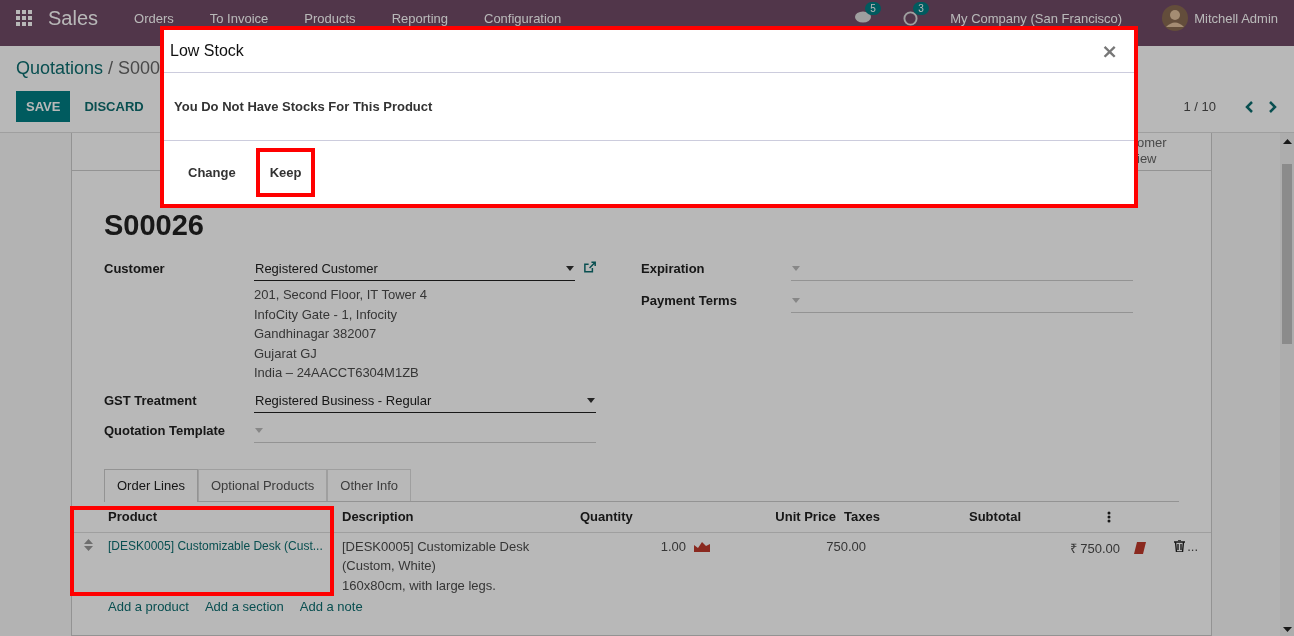 This screenshot has height=636, width=1294. I want to click on quantity-cell: 1.00, so click(673, 546).